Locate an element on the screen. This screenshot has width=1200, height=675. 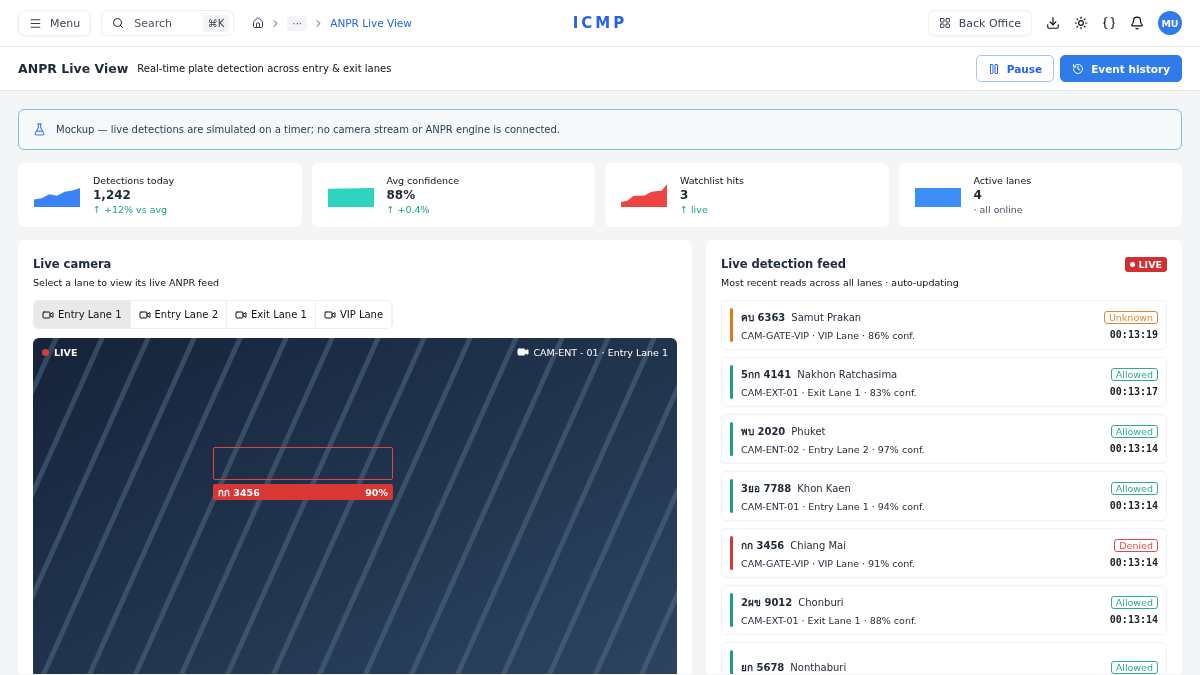
kpi-value: 1,242 is located at coordinates (112, 195).